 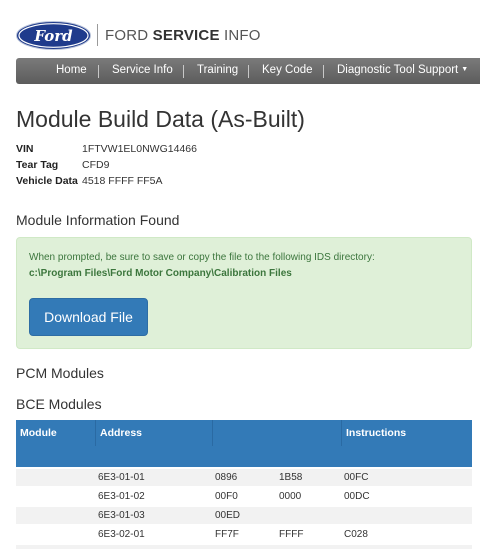 What do you see at coordinates (228, 515) in the screenshot?
I see `cell-value-1: 00ED` at bounding box center [228, 515].